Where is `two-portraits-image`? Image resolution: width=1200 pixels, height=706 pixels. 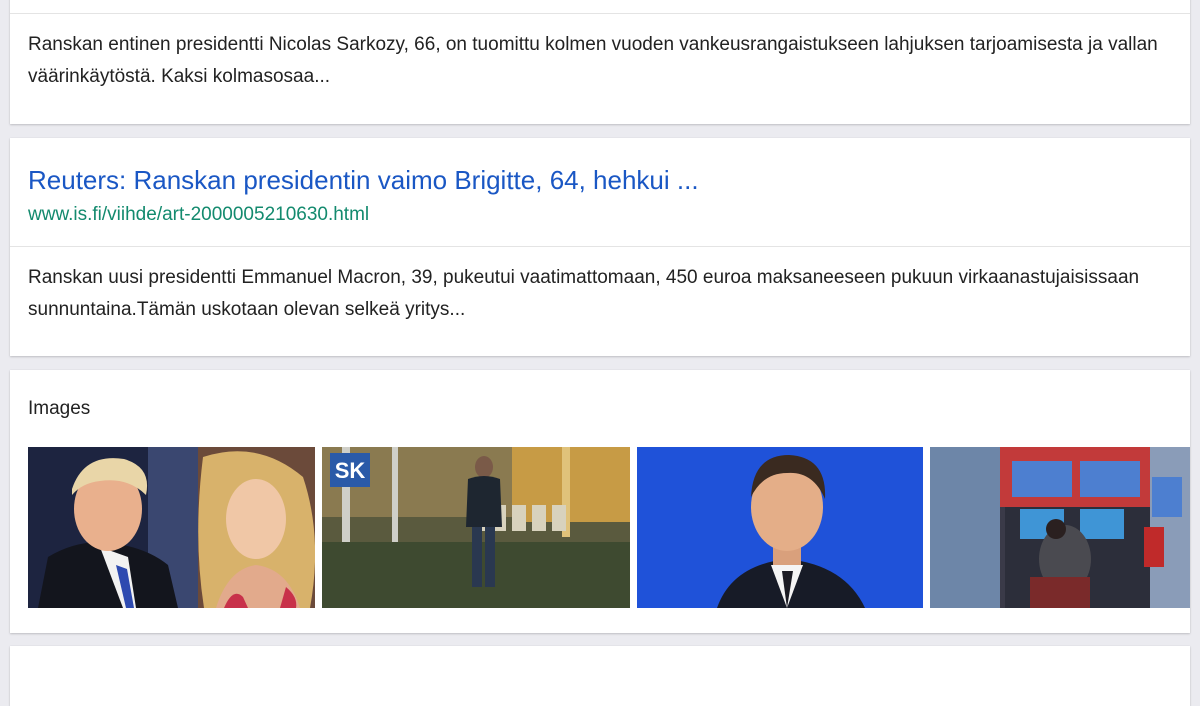
two-portraits-image is located at coordinates (171, 527).